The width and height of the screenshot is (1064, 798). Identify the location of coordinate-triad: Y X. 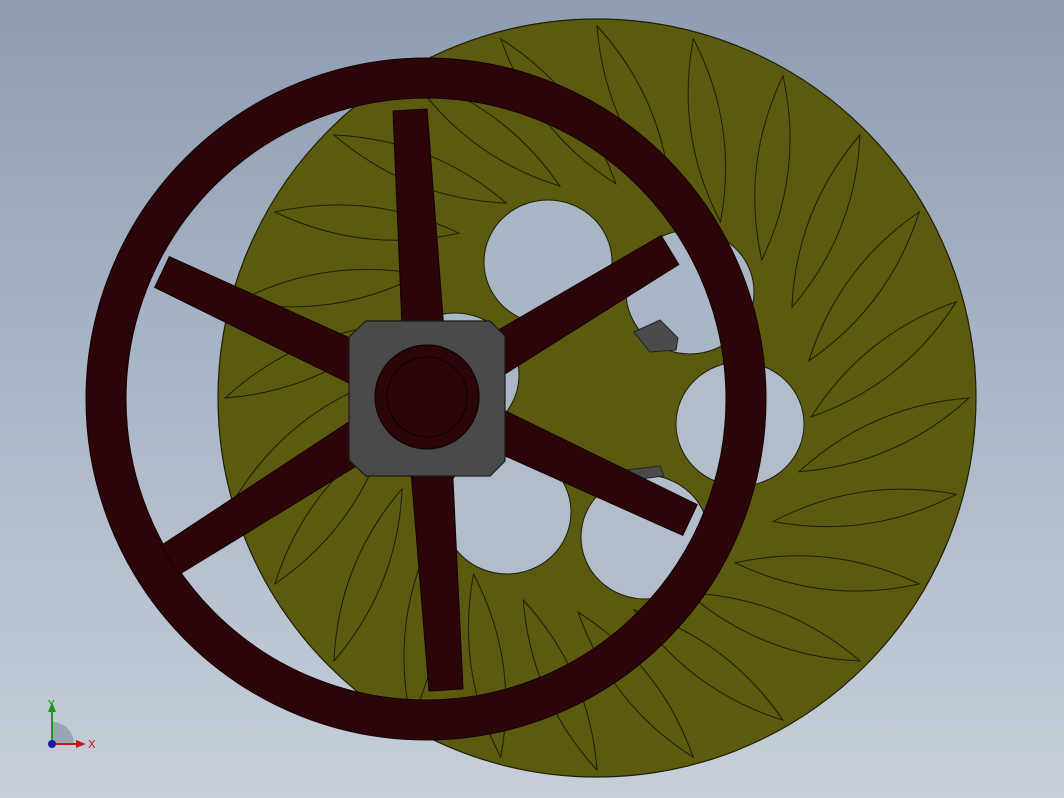
(71, 724).